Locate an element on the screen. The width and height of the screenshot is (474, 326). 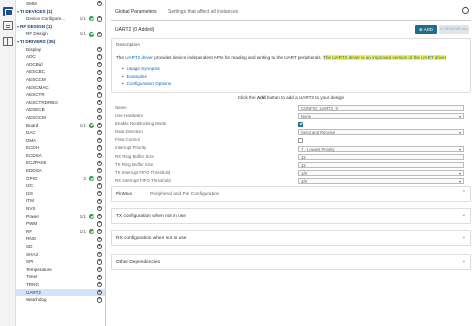
other-dependencies-section: Other Dependencies ⌄ is located at coordinates (291, 262).